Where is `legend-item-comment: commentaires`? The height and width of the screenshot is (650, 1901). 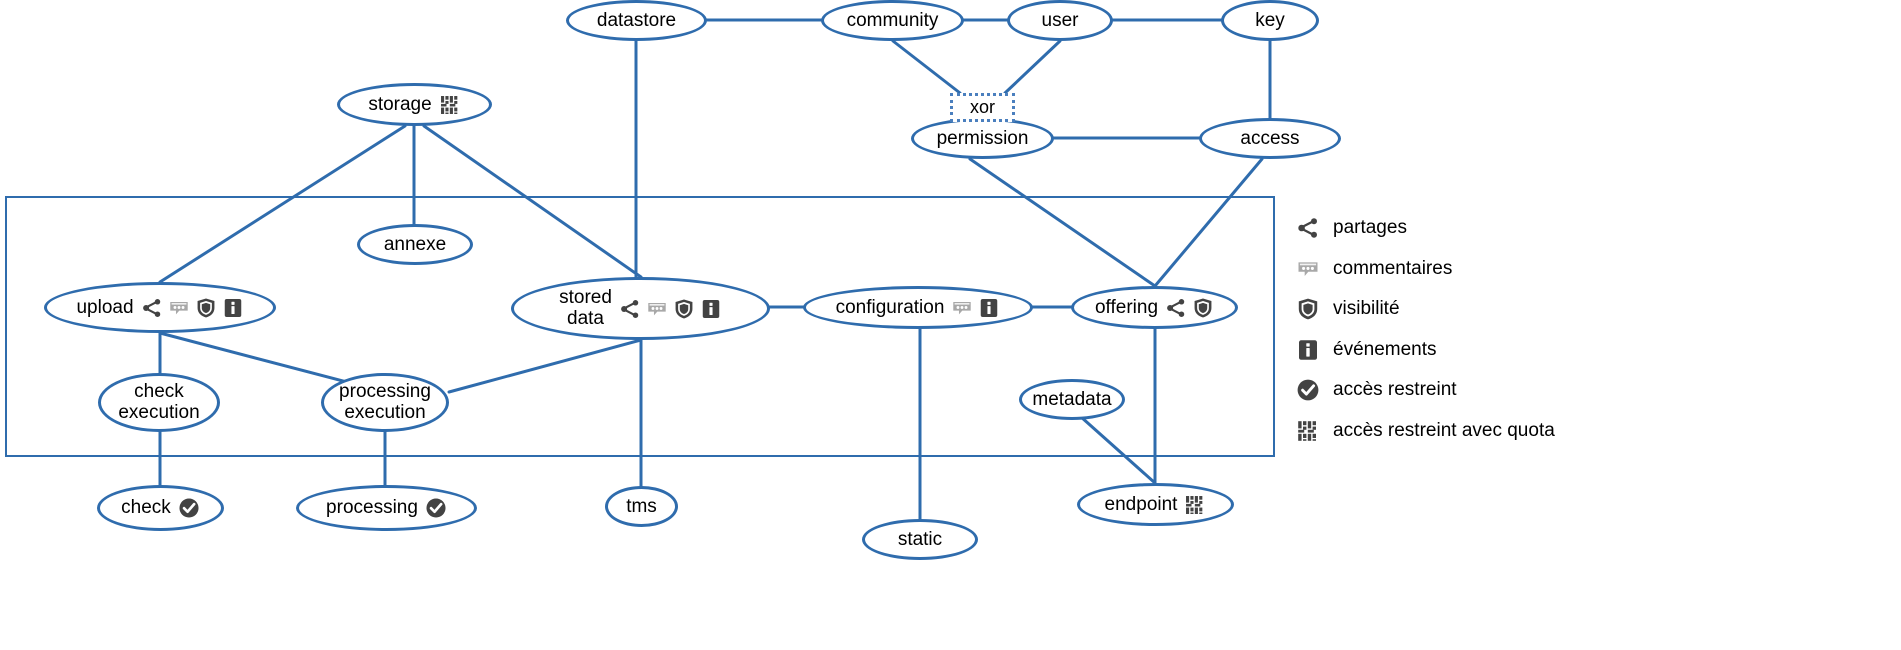 legend-item-comment: commentaires is located at coordinates (1425, 269).